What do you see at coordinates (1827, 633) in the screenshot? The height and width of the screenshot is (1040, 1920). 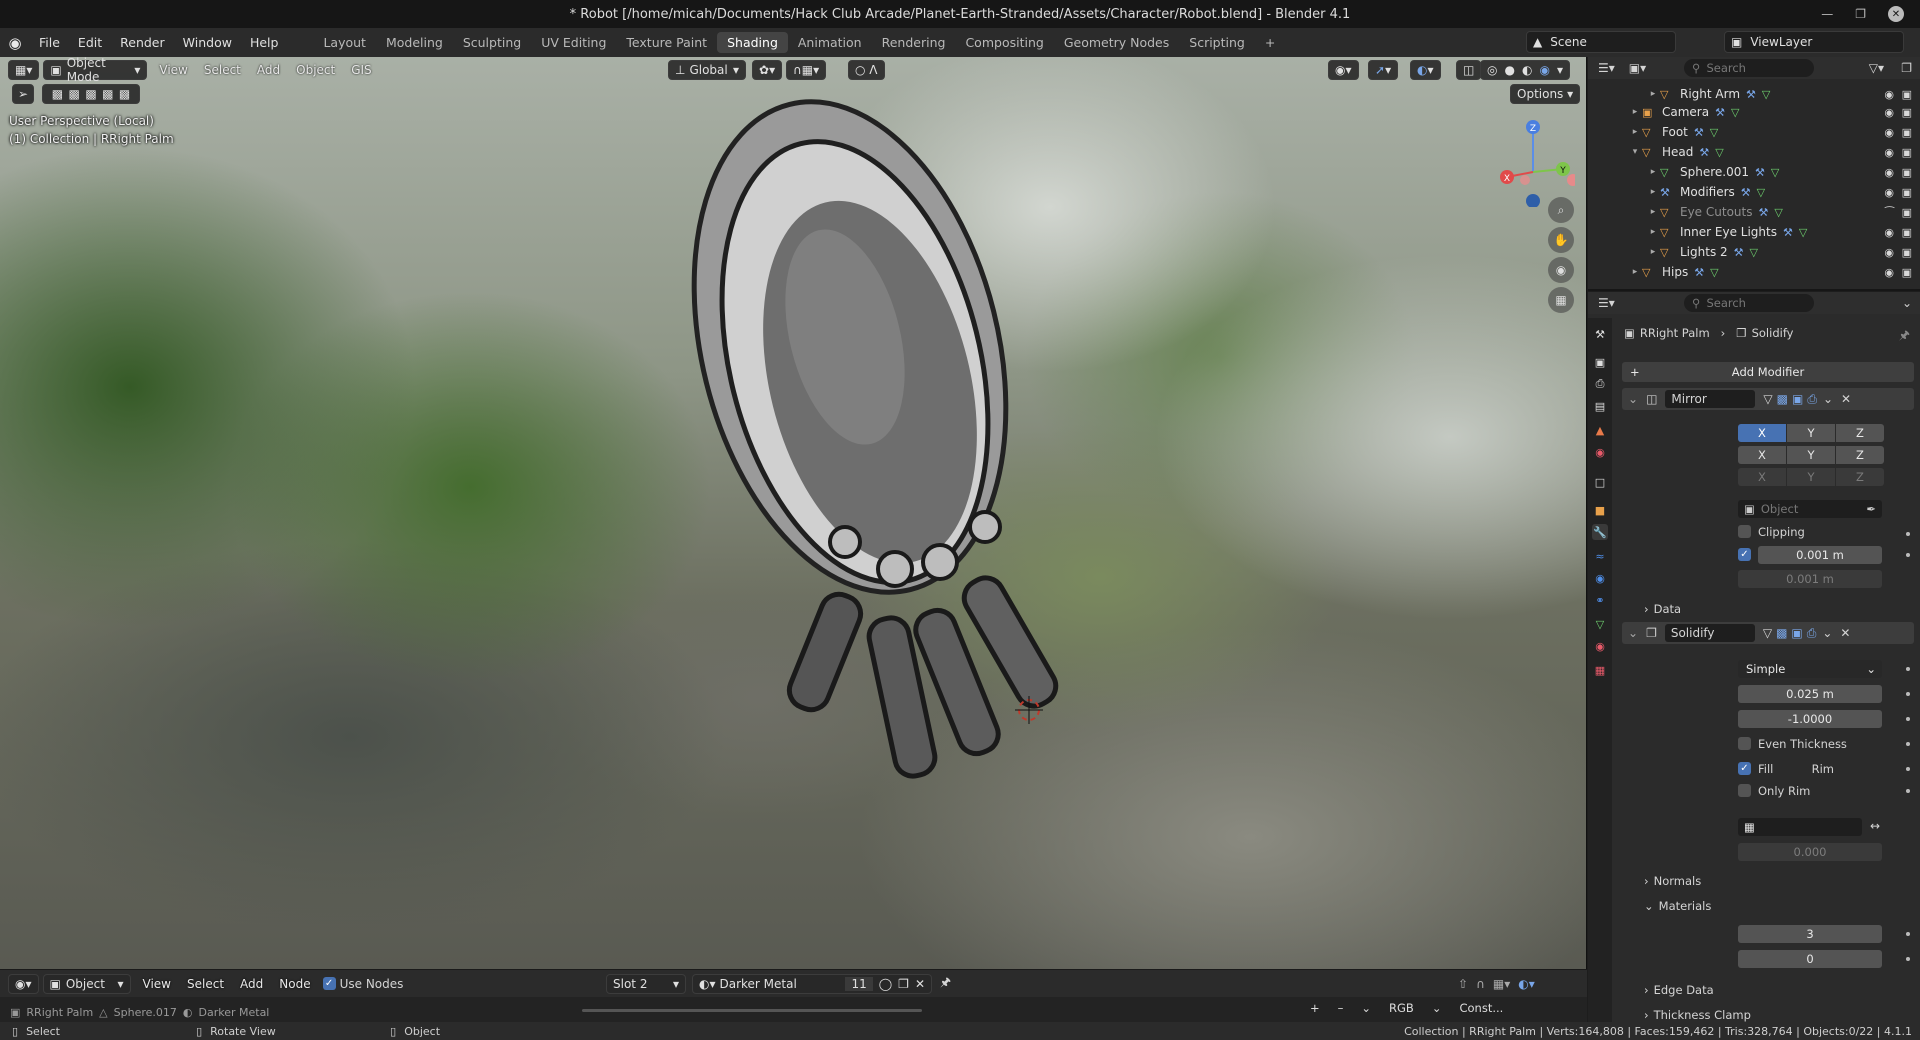 I see `modifier-menu-chevron-icon: ⌄` at bounding box center [1827, 633].